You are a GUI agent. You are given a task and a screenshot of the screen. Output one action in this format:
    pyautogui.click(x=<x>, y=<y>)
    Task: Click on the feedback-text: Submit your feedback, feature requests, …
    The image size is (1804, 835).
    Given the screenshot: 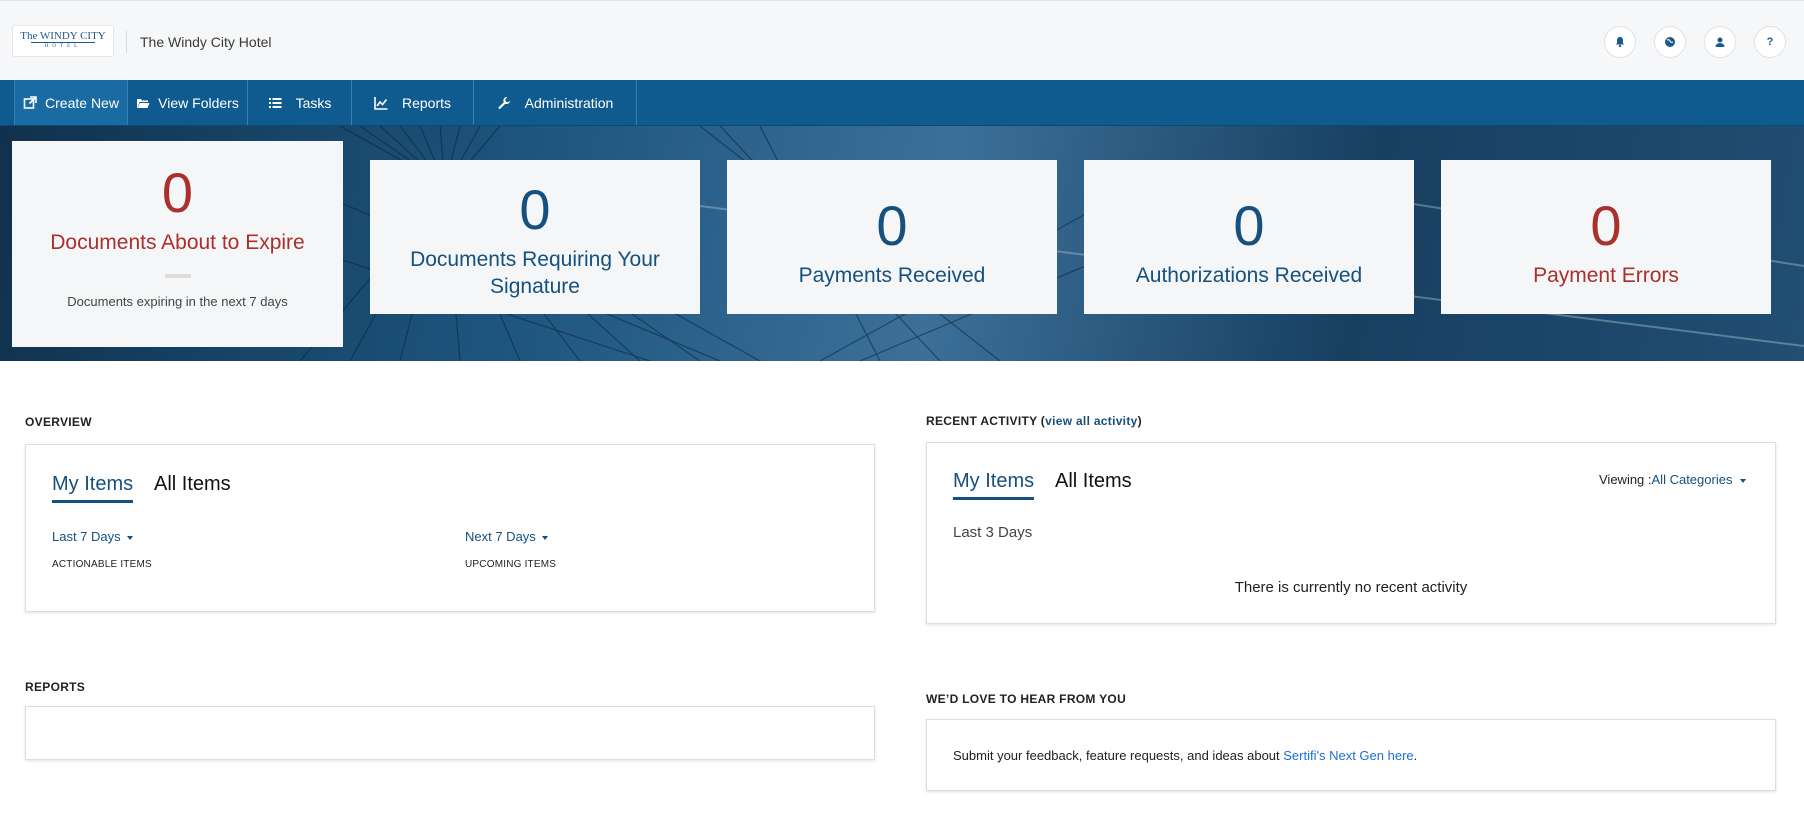 What is the action you would take?
    pyautogui.click(x=1185, y=755)
    